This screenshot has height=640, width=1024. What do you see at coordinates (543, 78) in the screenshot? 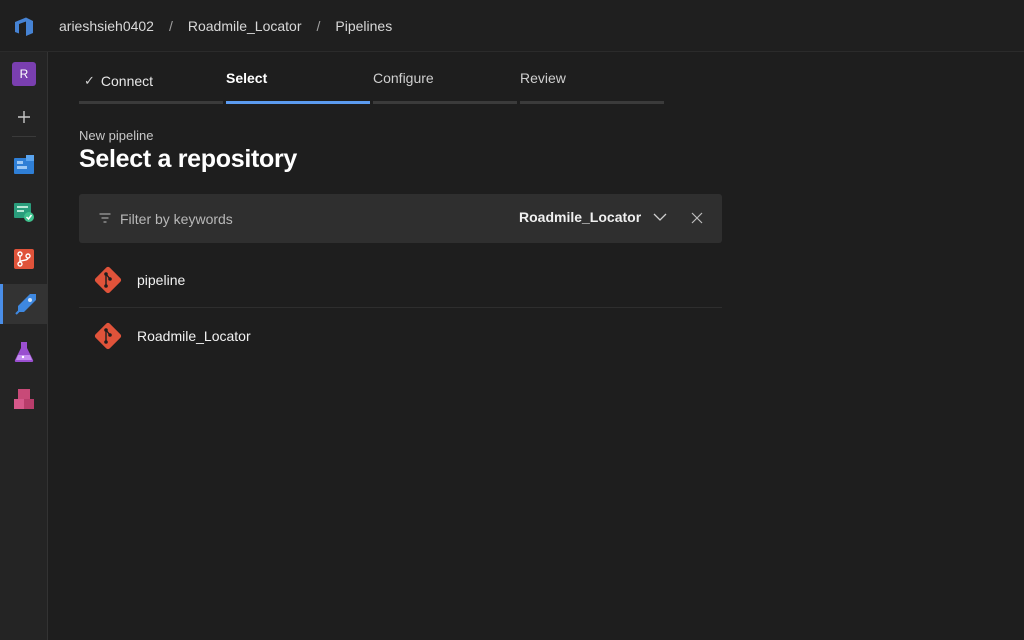
I see `step-label: Review` at bounding box center [543, 78].